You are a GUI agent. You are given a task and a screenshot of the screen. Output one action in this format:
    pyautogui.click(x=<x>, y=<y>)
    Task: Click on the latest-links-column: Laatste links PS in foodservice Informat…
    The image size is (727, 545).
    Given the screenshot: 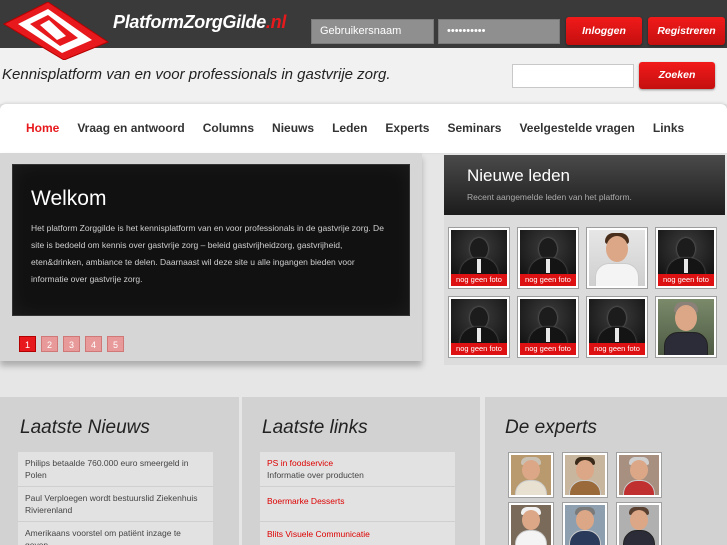 What is the action you would take?
    pyautogui.click(x=361, y=471)
    